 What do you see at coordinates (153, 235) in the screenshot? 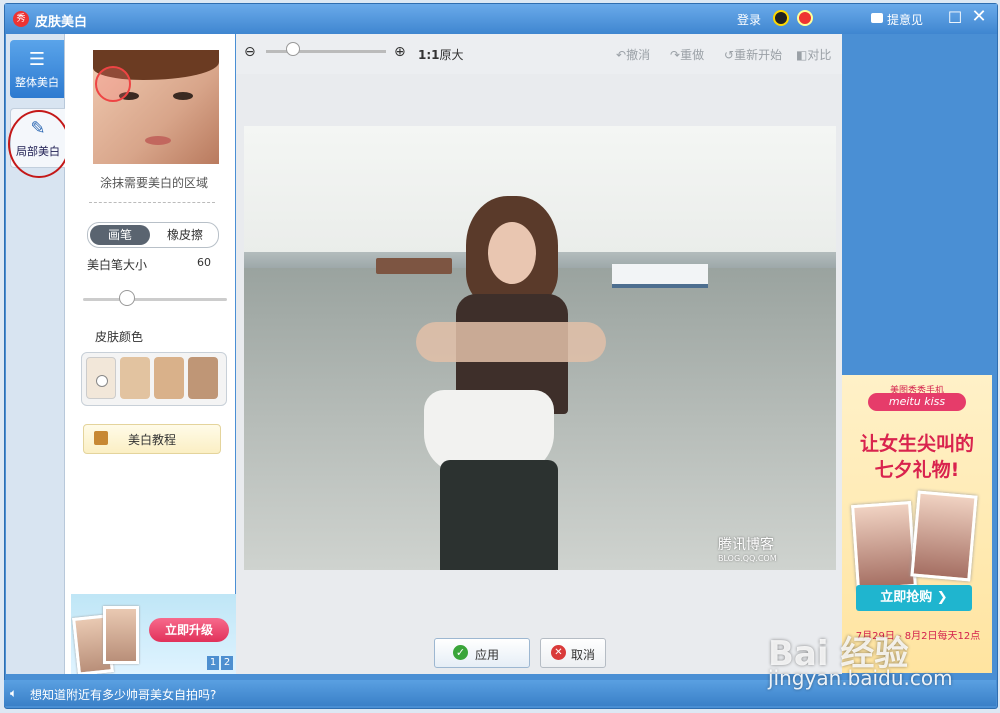
I see `brush-eraser-toggle: 画笔 橡皮擦` at bounding box center [153, 235].